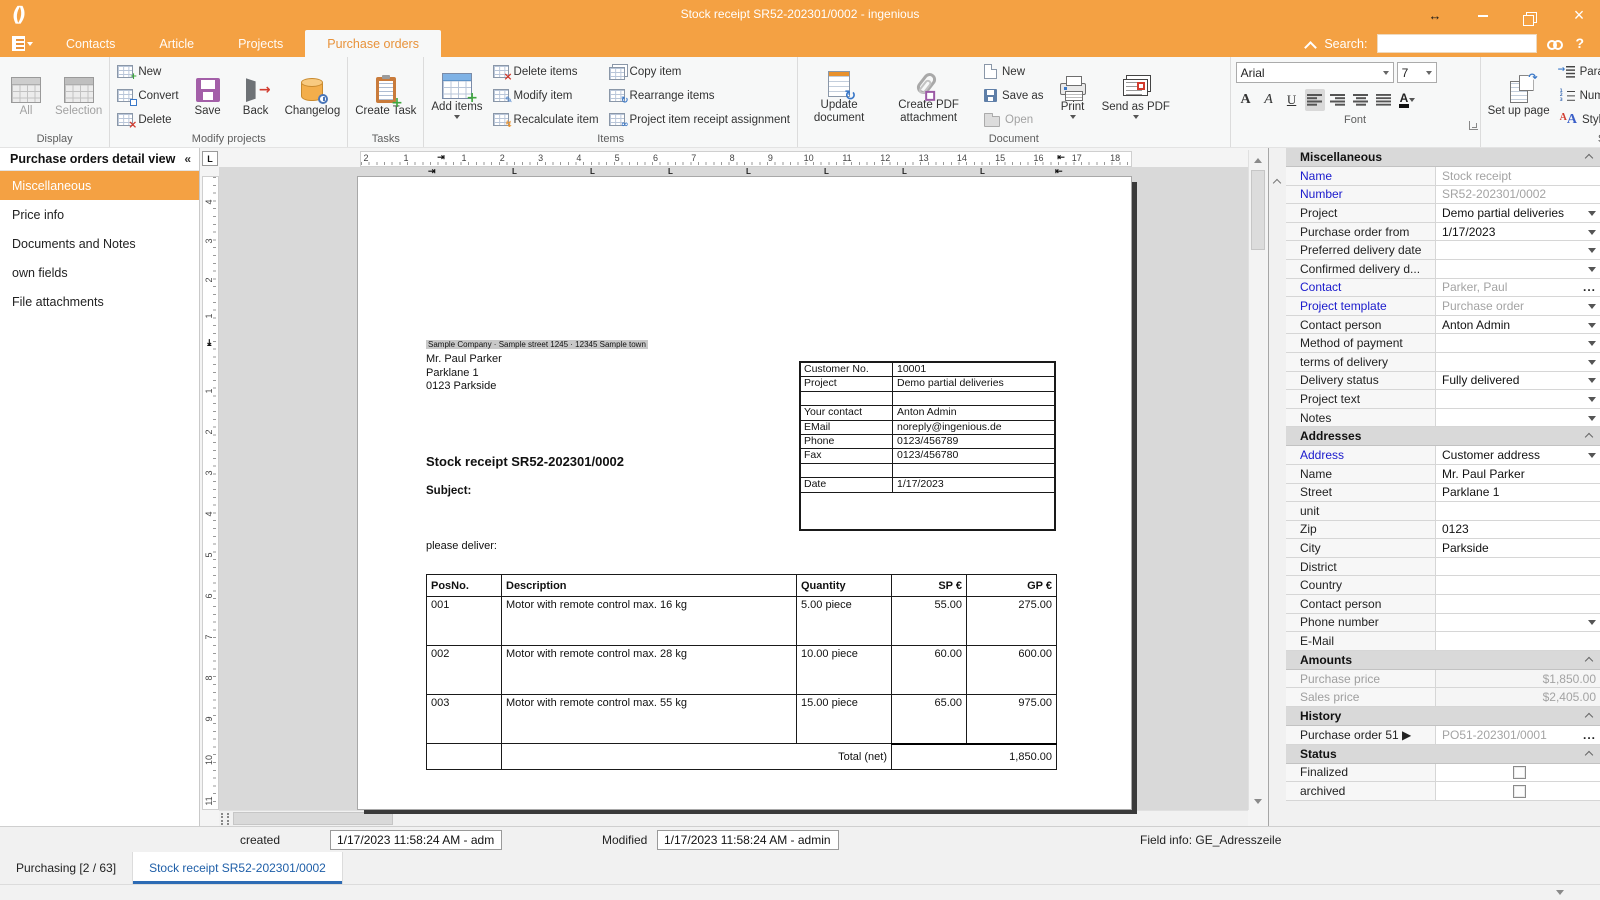 This screenshot has width=1600, height=900. I want to click on property-value: PO51-202301/0001, so click(1512, 735).